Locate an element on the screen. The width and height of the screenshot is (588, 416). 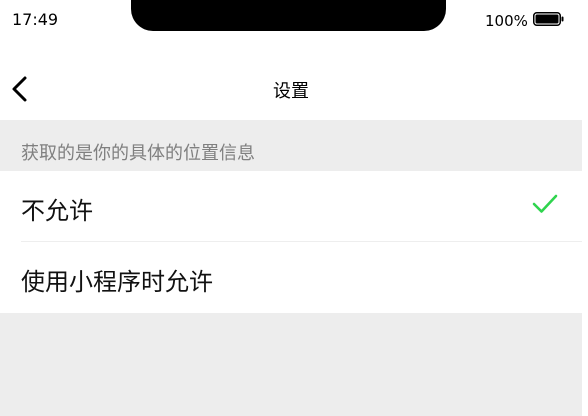
status-time: 17:49 is located at coordinates (35, 19).